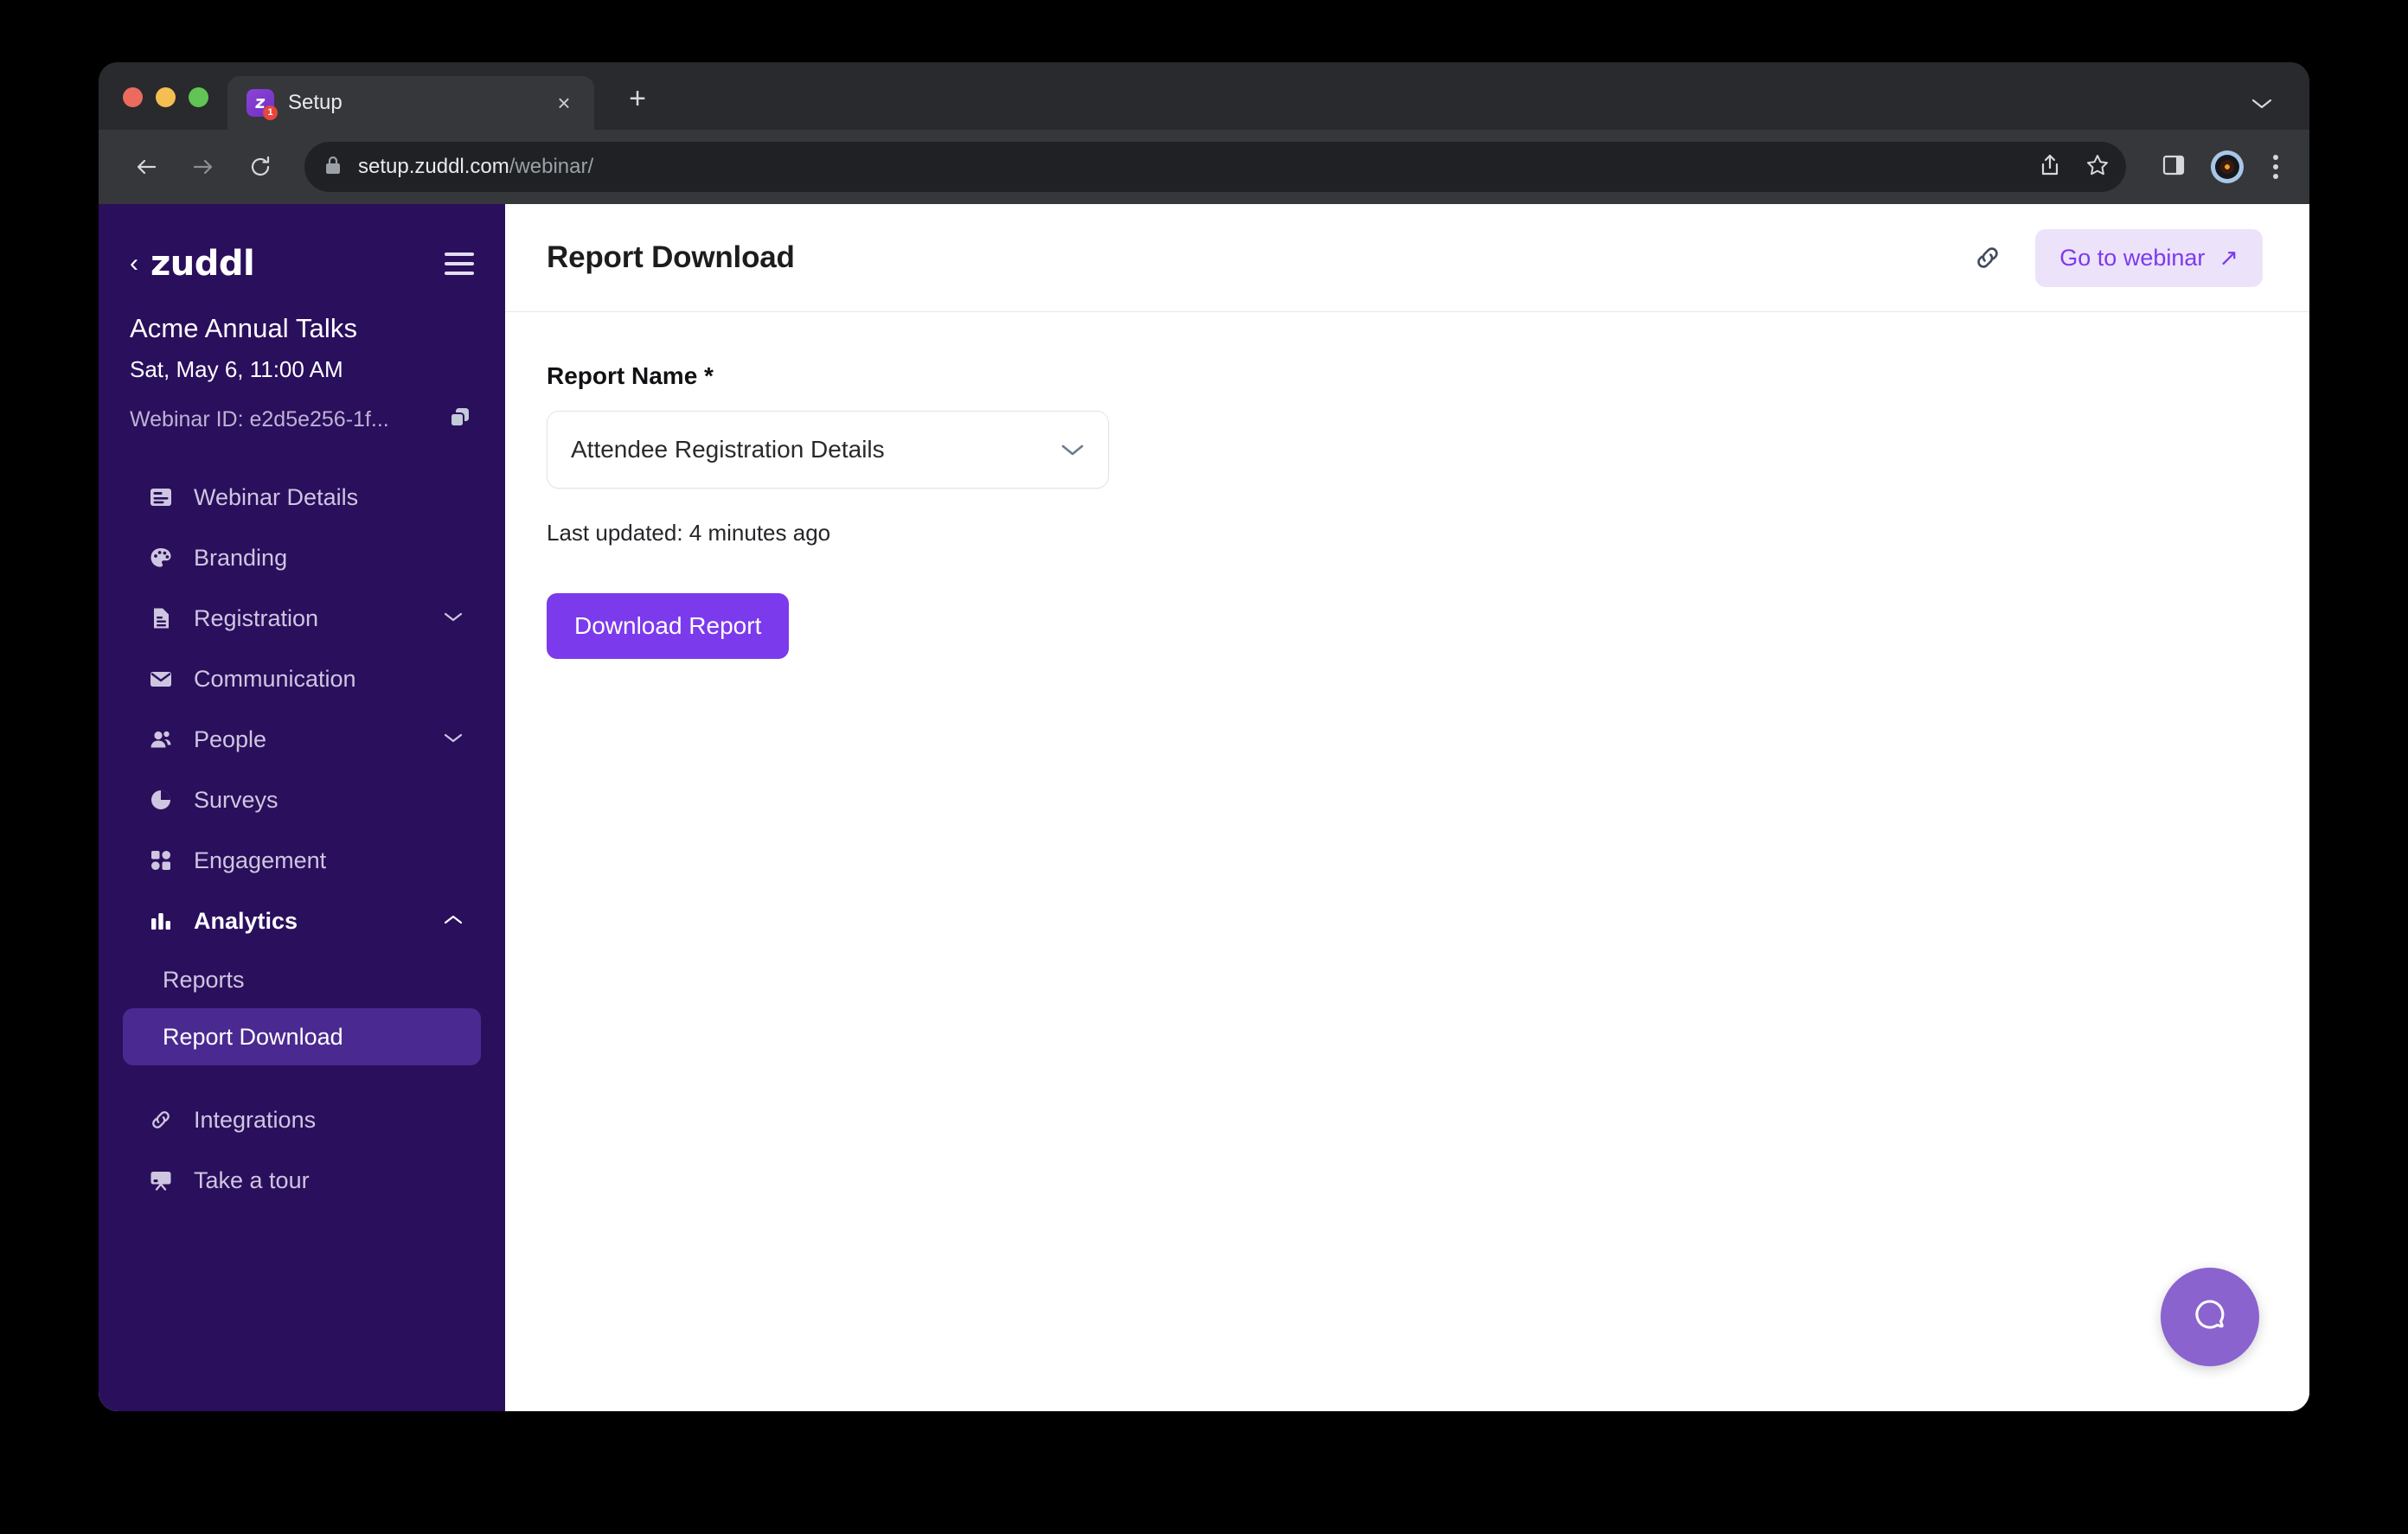 This screenshot has width=2408, height=1534. What do you see at coordinates (236, 799) in the screenshot?
I see `sidebar-item-label: Surveys` at bounding box center [236, 799].